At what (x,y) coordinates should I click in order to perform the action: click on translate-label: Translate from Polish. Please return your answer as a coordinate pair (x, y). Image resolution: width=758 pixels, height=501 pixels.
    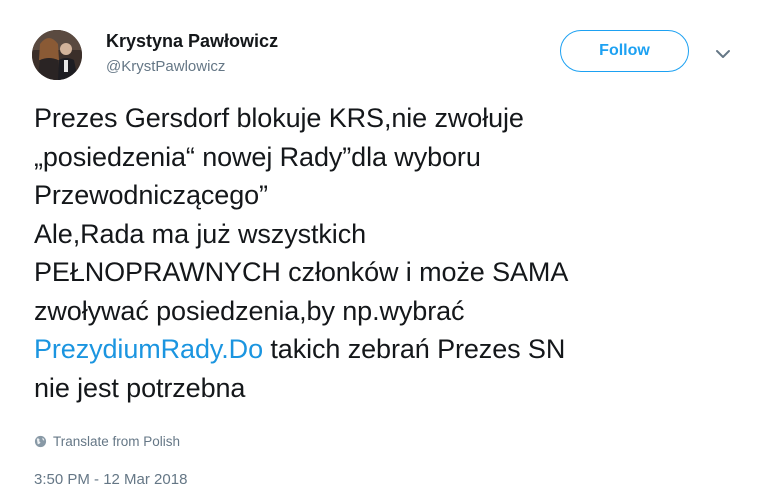
    Looking at the image, I should click on (117, 441).